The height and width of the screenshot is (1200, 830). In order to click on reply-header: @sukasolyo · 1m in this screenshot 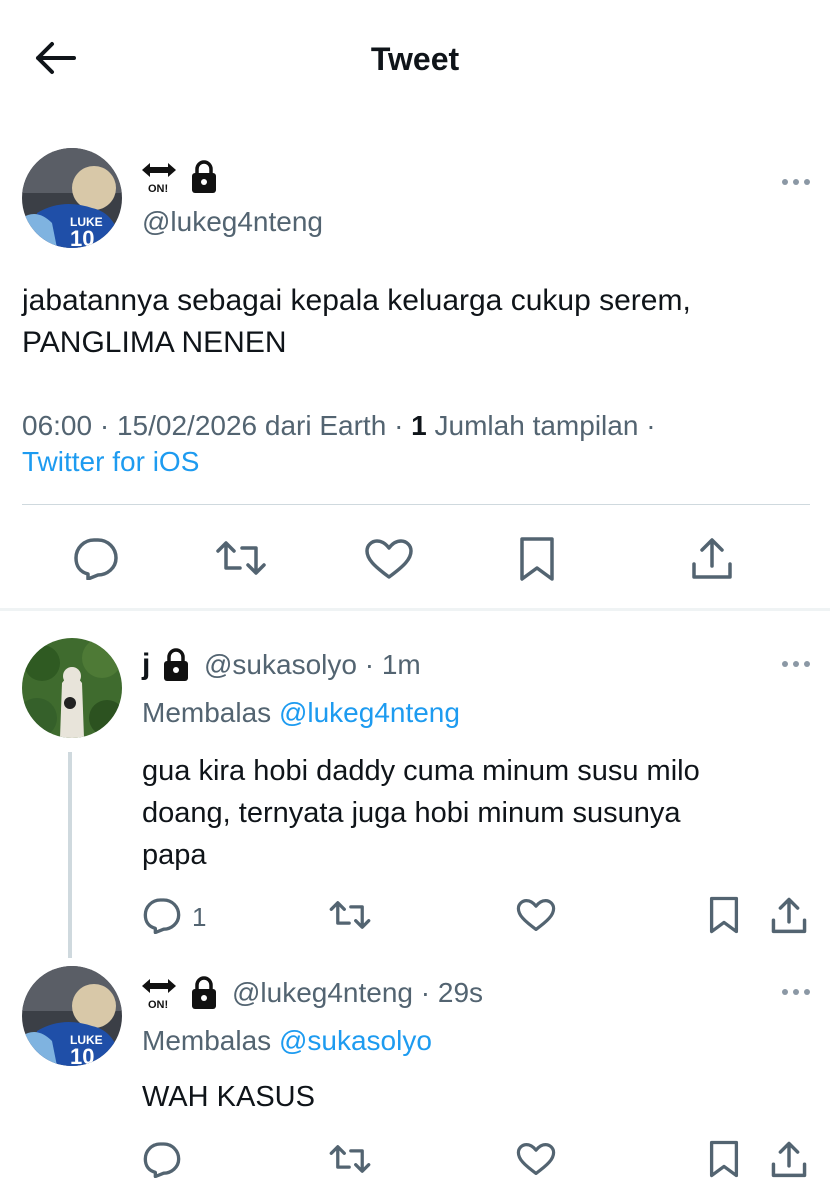, I will do `click(312, 665)`.